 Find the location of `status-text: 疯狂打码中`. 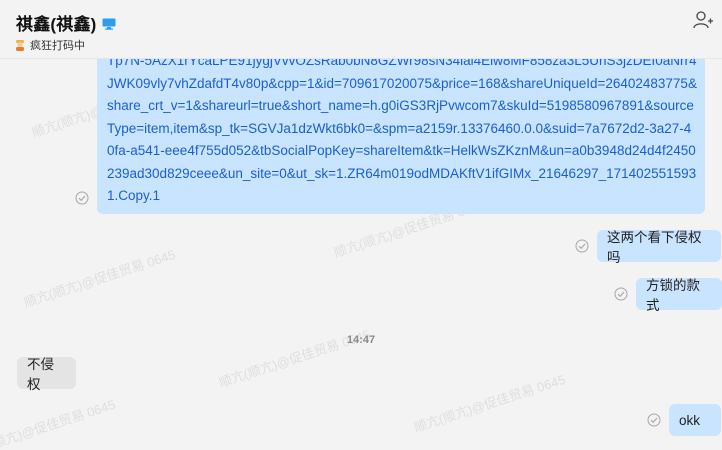

status-text: 疯狂打码中 is located at coordinates (57, 46).